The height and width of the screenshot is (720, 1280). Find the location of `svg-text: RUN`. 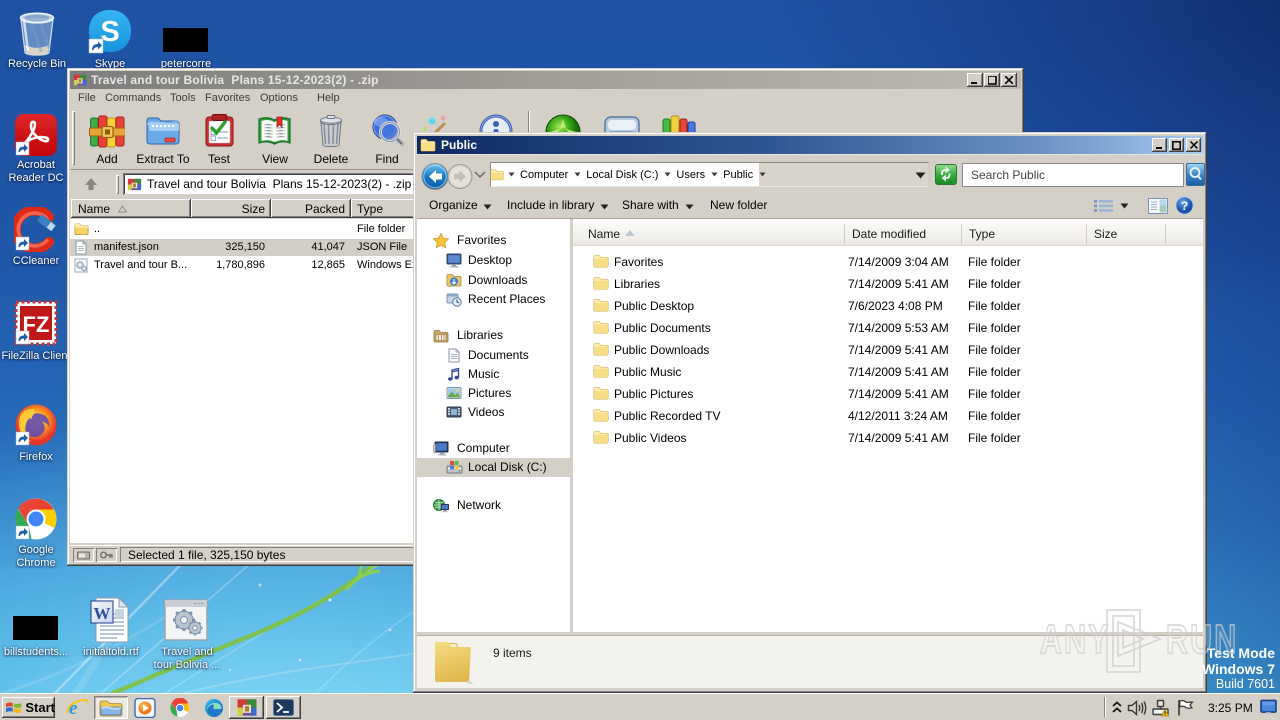

svg-text: RUN is located at coordinates (1202, 638).